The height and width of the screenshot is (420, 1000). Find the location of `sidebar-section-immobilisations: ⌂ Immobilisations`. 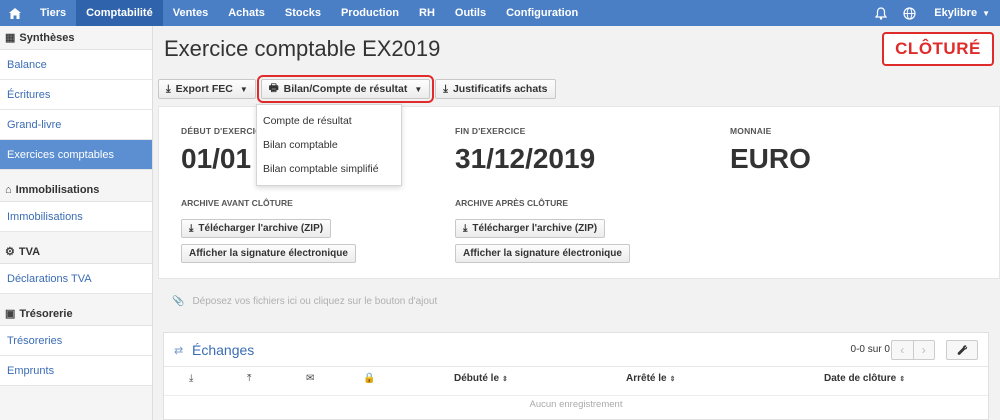

sidebar-section-immobilisations: ⌂ Immobilisations is located at coordinates (76, 190).